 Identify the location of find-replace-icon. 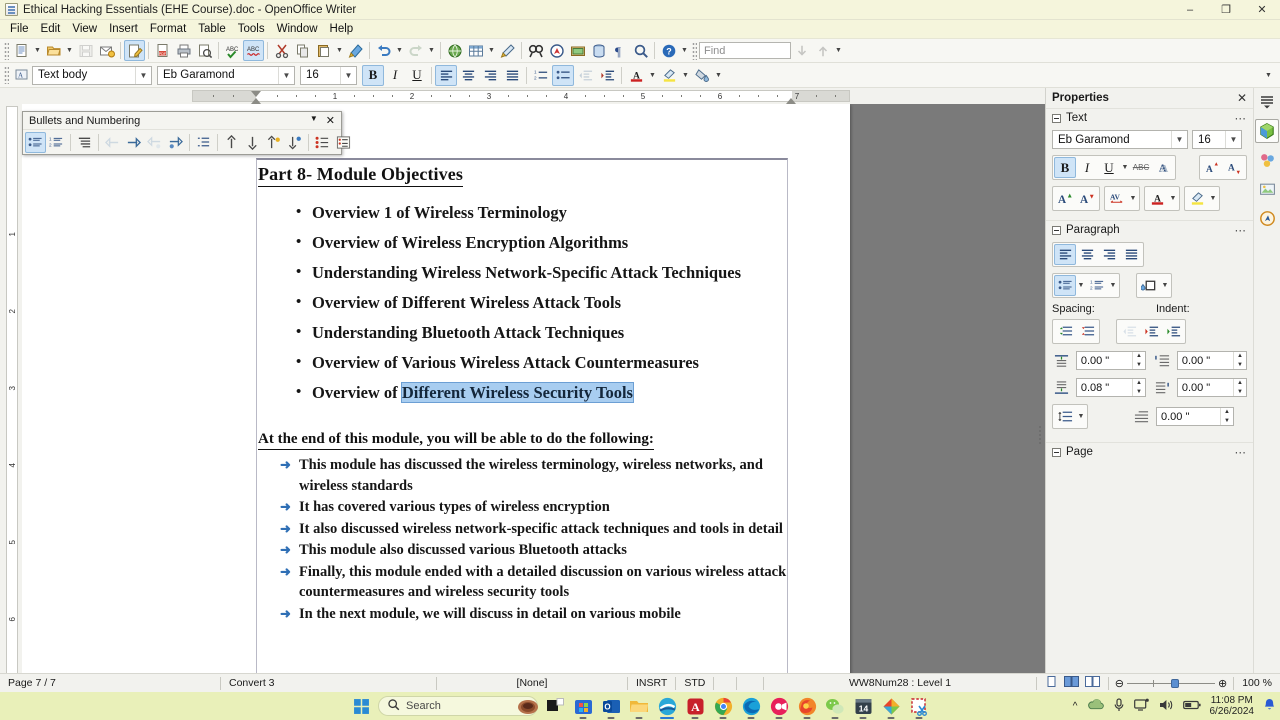
(535, 50).